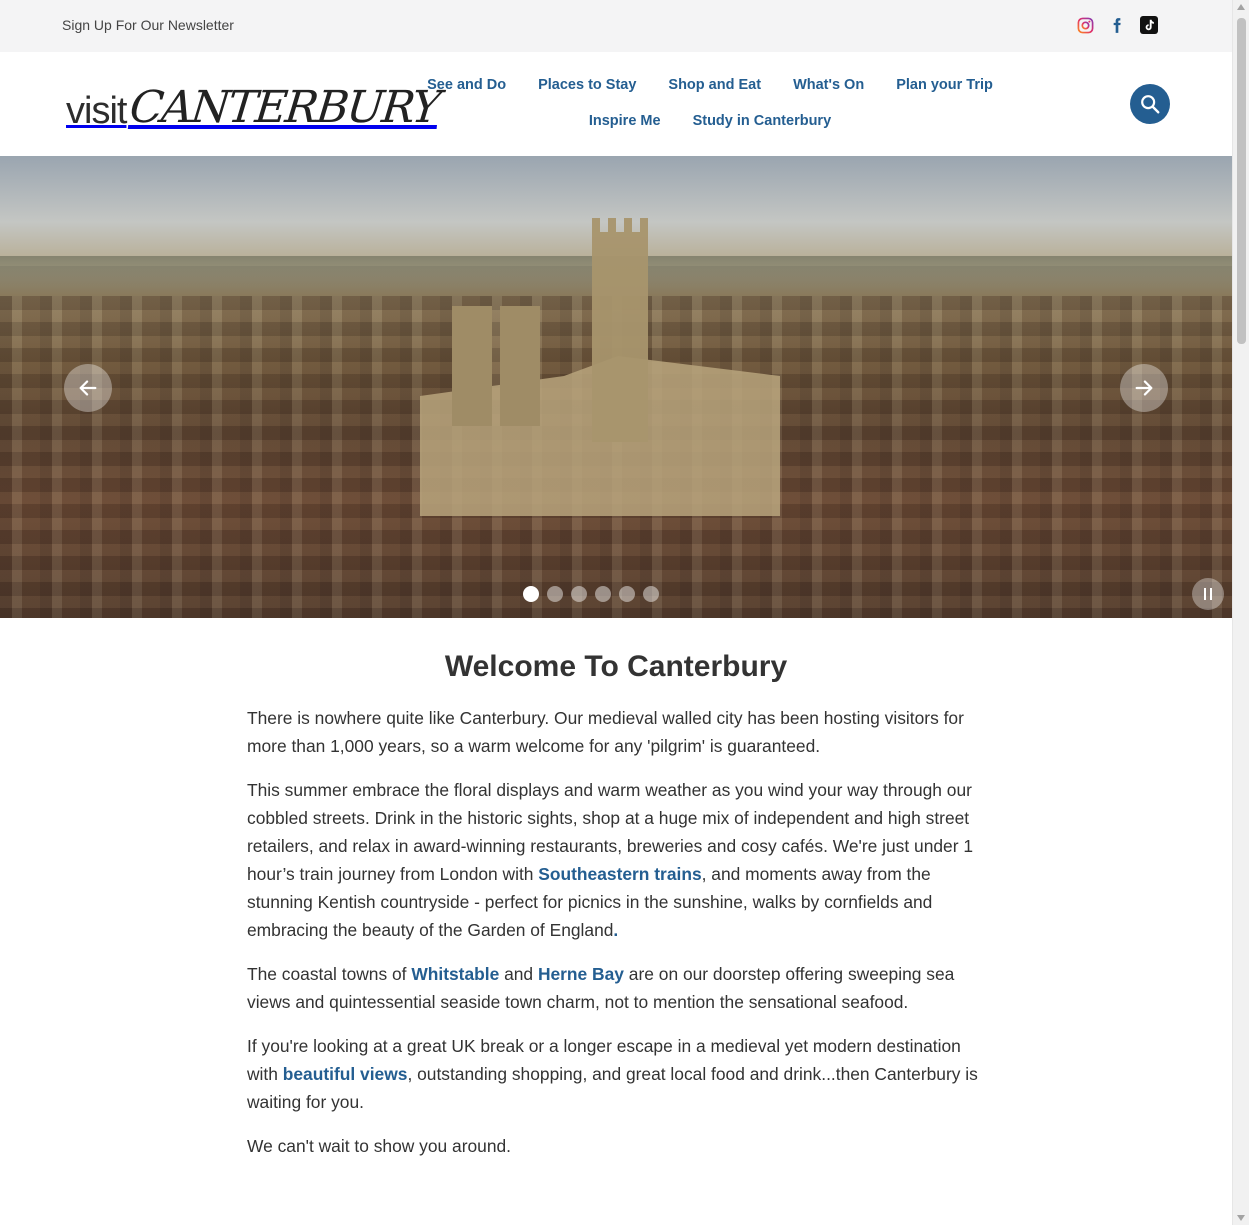 This screenshot has width=1249, height=1225. I want to click on arrow-left-icon, so click(88, 388).